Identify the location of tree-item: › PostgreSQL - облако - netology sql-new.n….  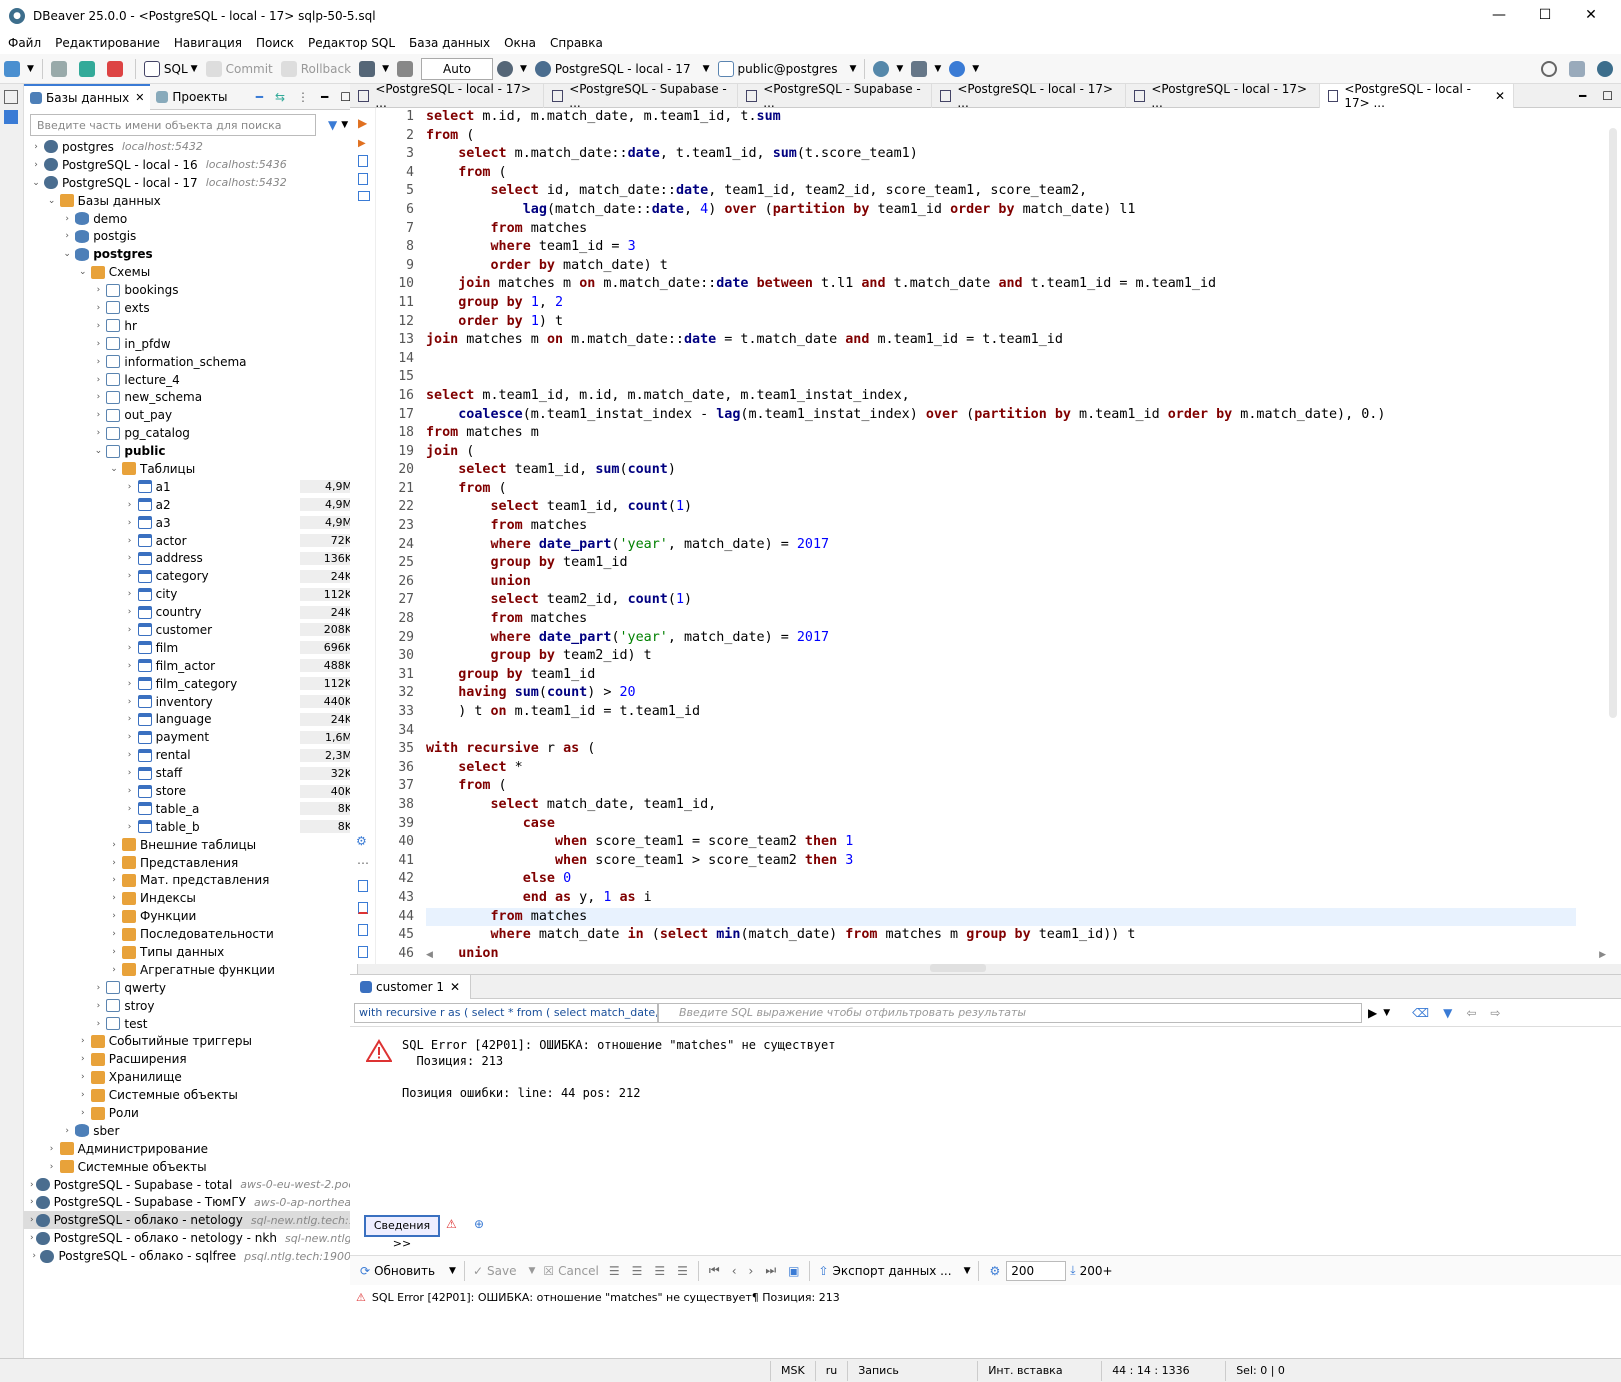
(195, 1220).